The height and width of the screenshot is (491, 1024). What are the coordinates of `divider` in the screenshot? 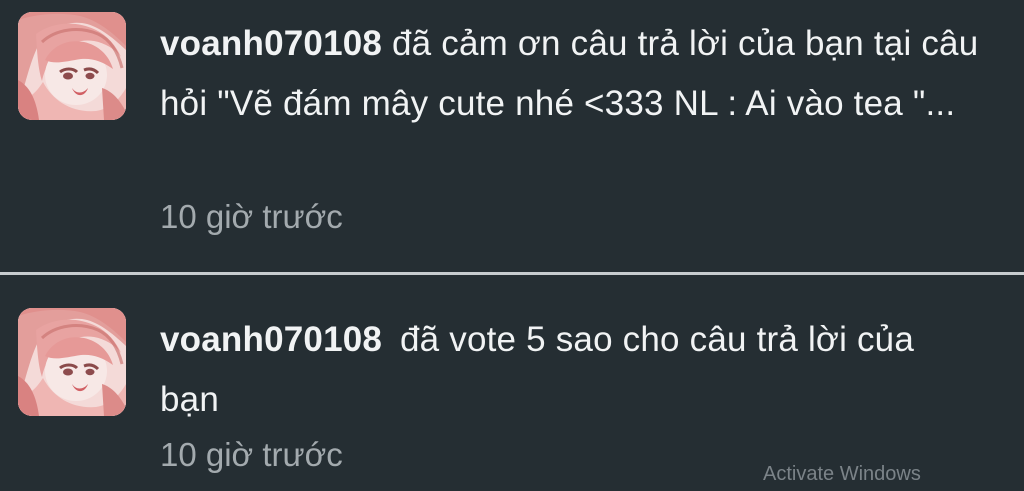 It's located at (512, 273).